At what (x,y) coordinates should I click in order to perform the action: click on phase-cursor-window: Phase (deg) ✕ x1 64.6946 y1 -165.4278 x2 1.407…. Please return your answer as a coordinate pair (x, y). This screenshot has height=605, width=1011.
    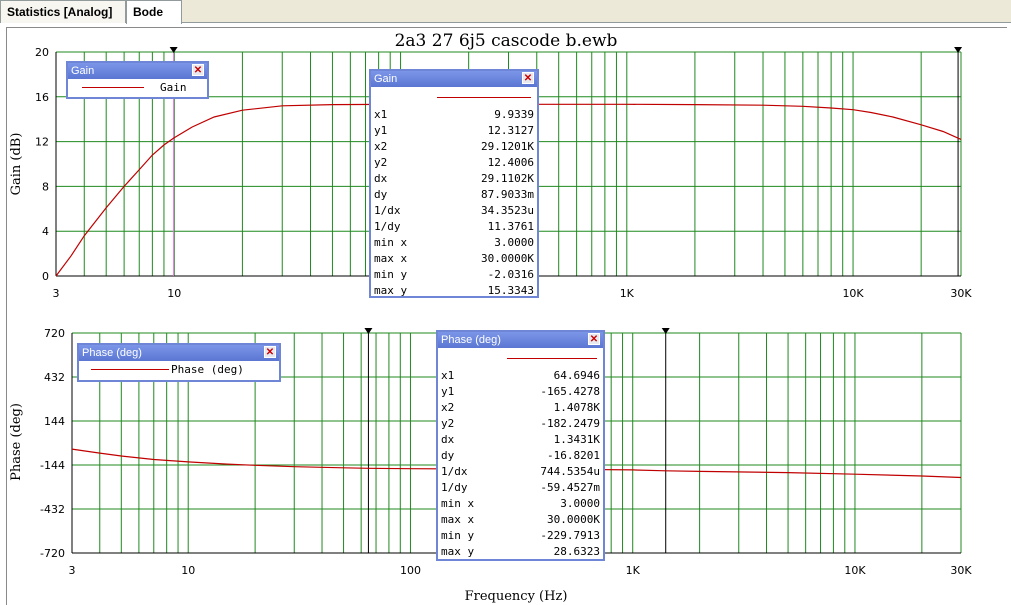
    Looking at the image, I should click on (520, 445).